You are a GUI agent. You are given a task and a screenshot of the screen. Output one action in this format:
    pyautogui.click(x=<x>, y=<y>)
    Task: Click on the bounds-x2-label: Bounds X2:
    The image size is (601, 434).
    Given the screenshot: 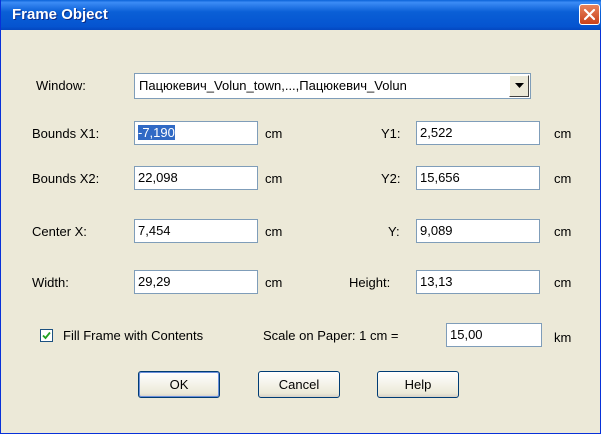 What is the action you would take?
    pyautogui.click(x=66, y=178)
    